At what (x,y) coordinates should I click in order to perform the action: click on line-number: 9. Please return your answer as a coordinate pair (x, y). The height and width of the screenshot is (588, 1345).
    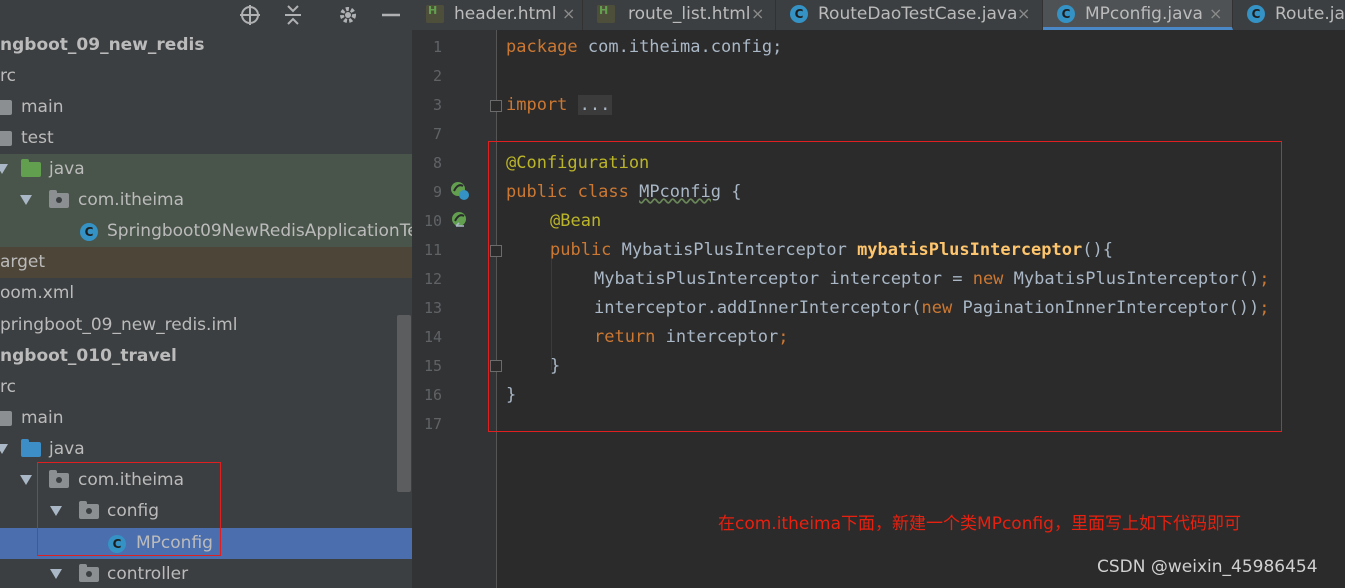
    Looking at the image, I should click on (437, 192).